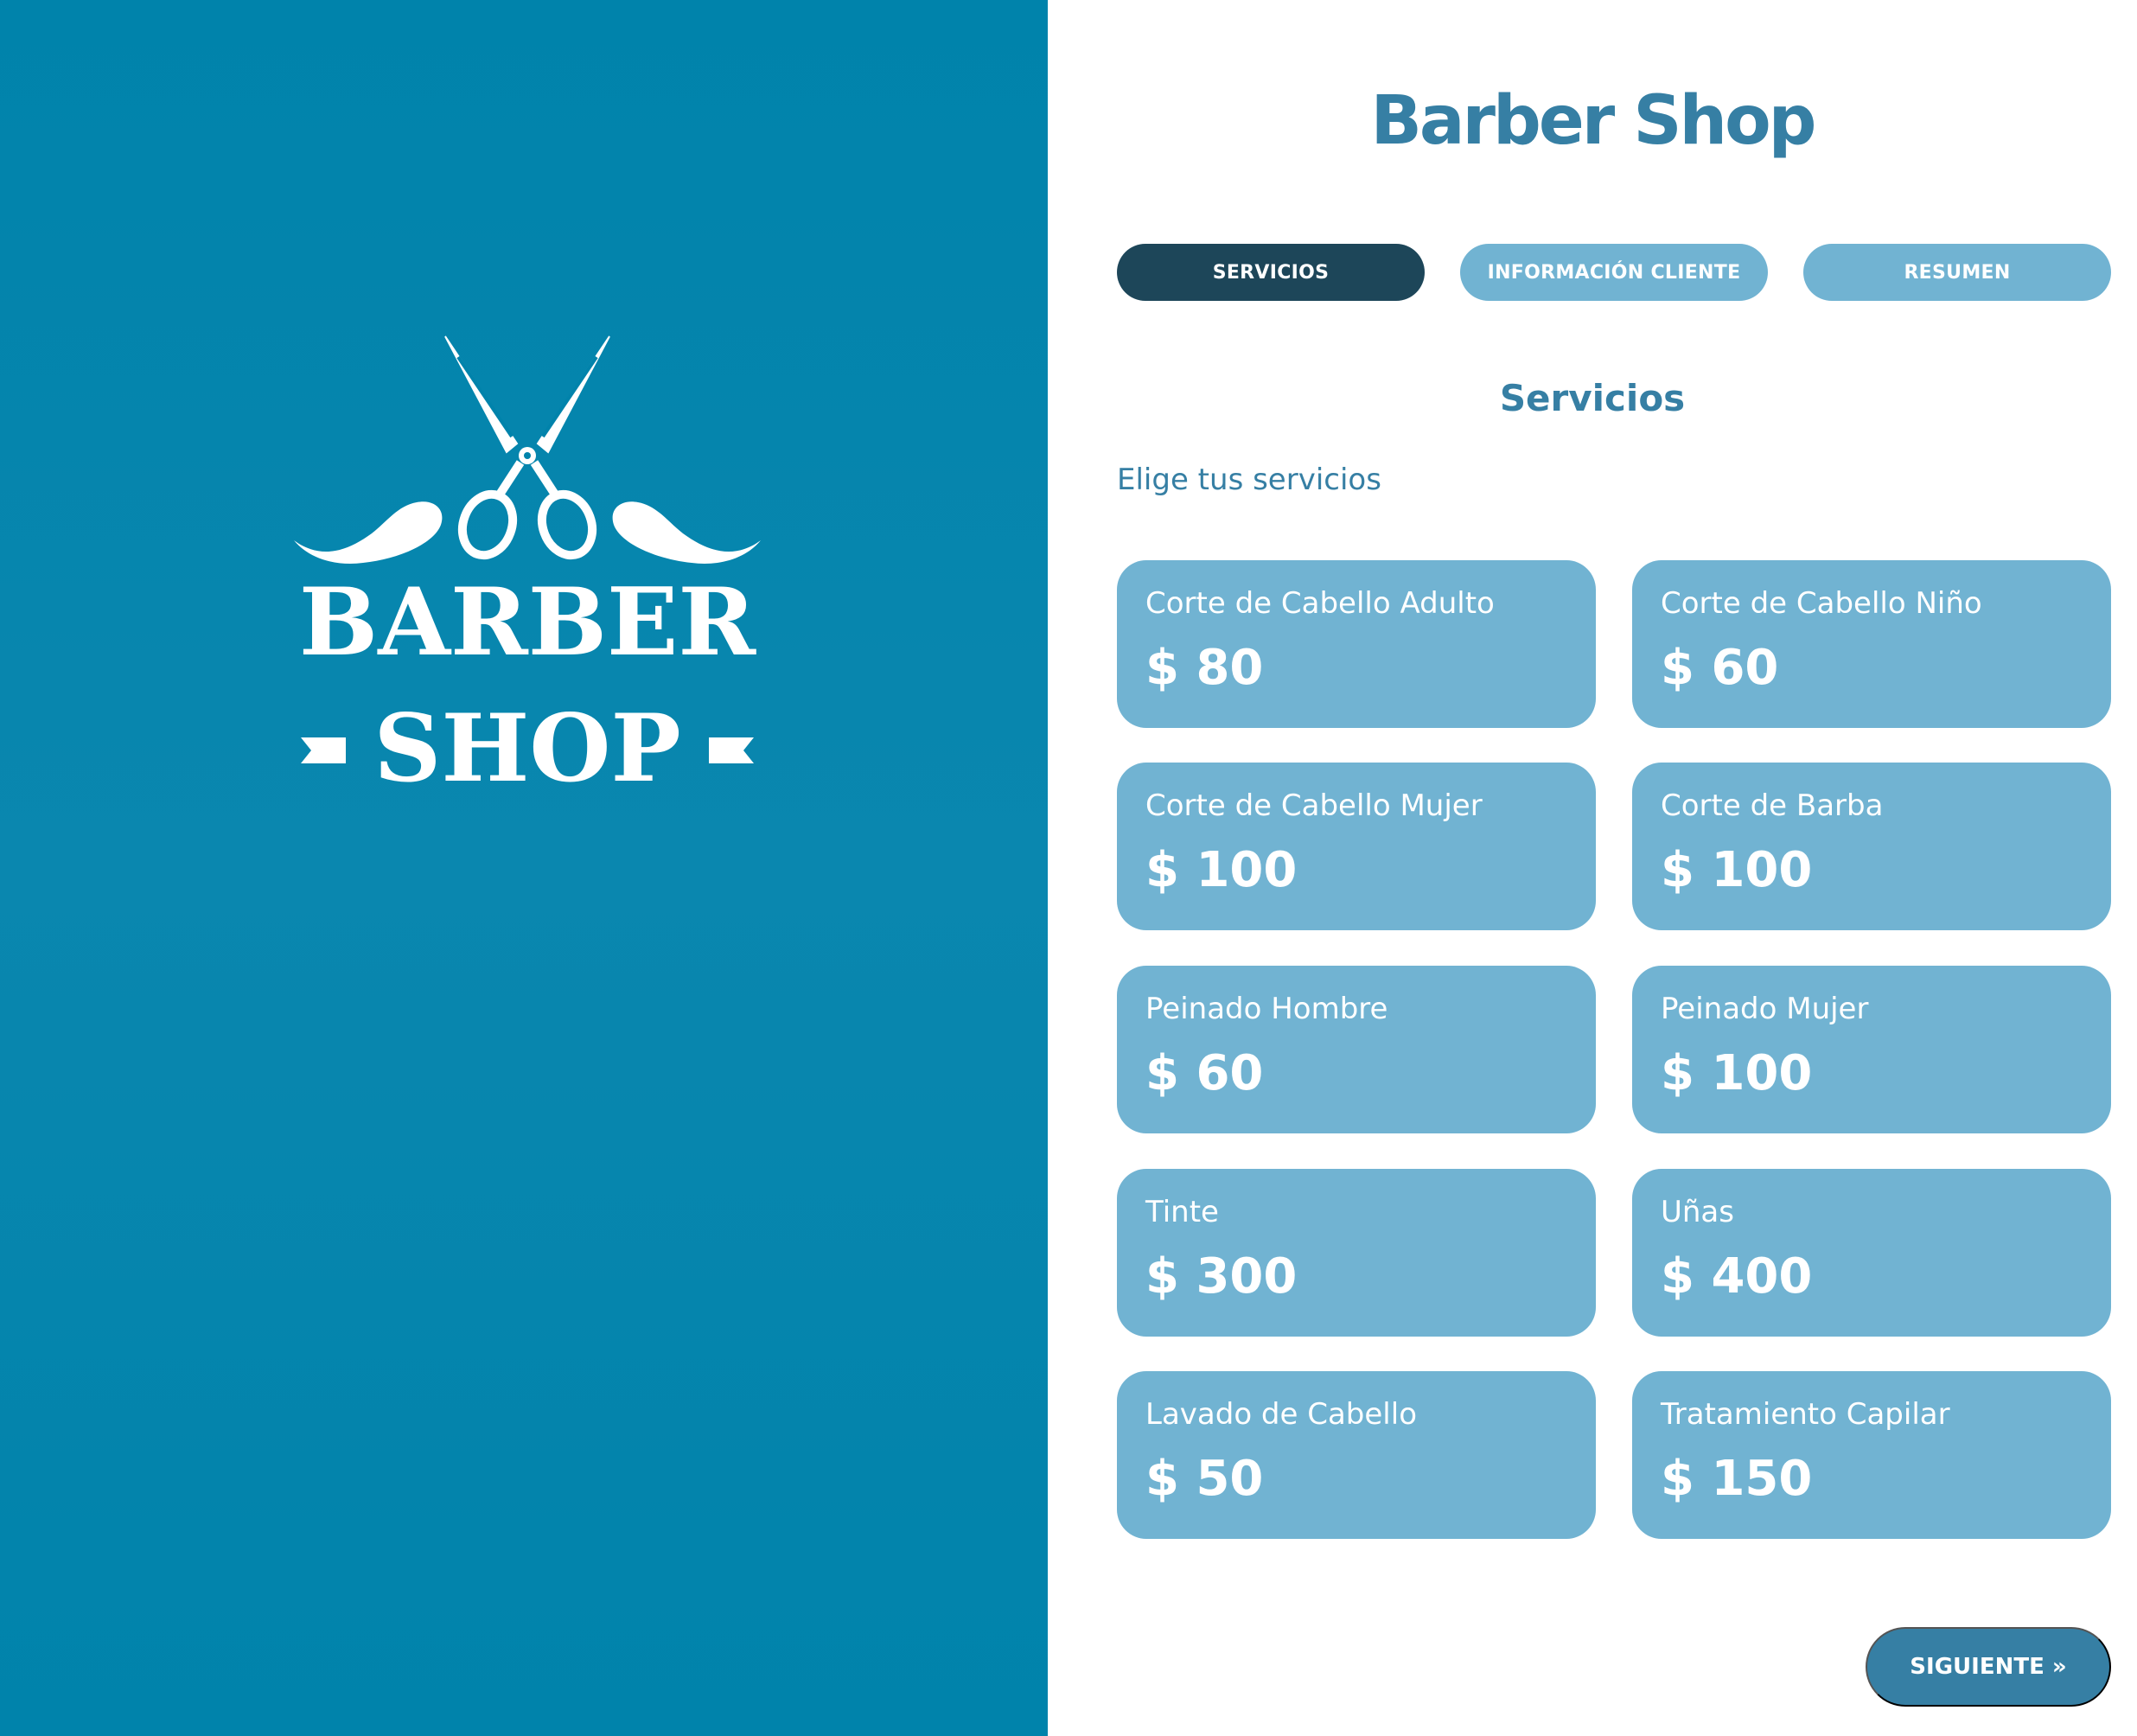 This screenshot has height=1736, width=2137. I want to click on tab-informacion-cliente: INFORMACIÓN CLIENTE, so click(1614, 272).